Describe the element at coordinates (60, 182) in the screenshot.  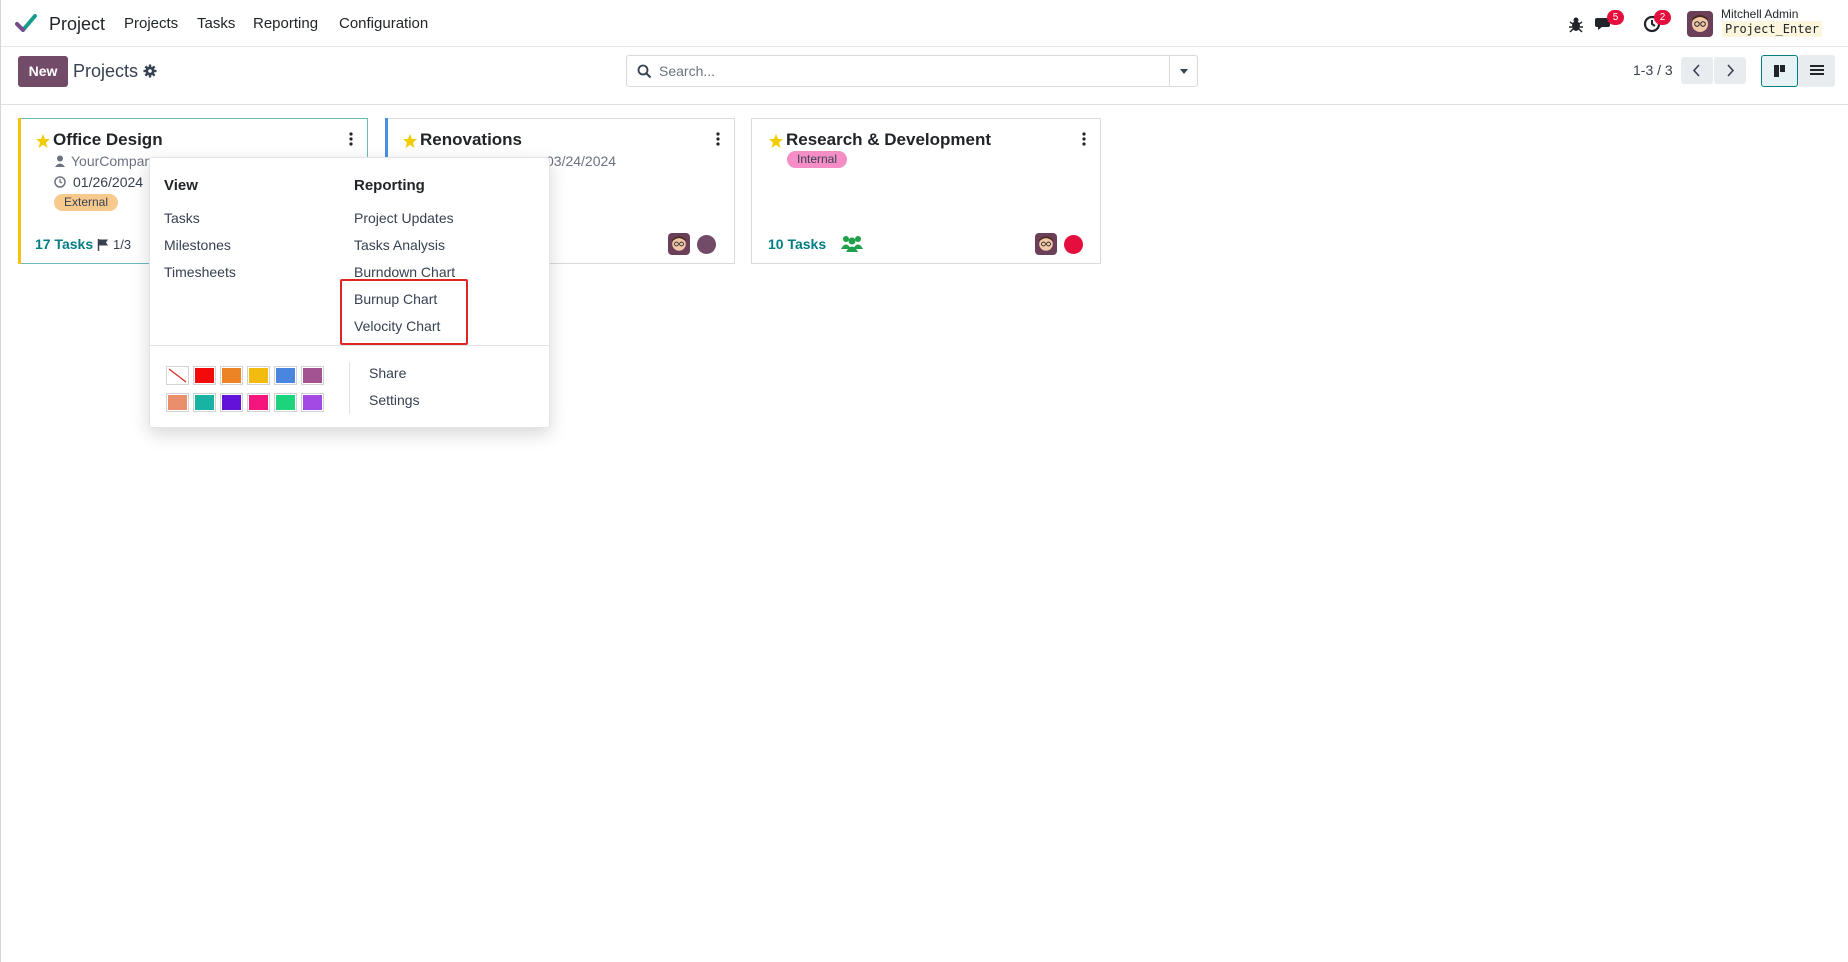
I see `clock-icon` at that location.